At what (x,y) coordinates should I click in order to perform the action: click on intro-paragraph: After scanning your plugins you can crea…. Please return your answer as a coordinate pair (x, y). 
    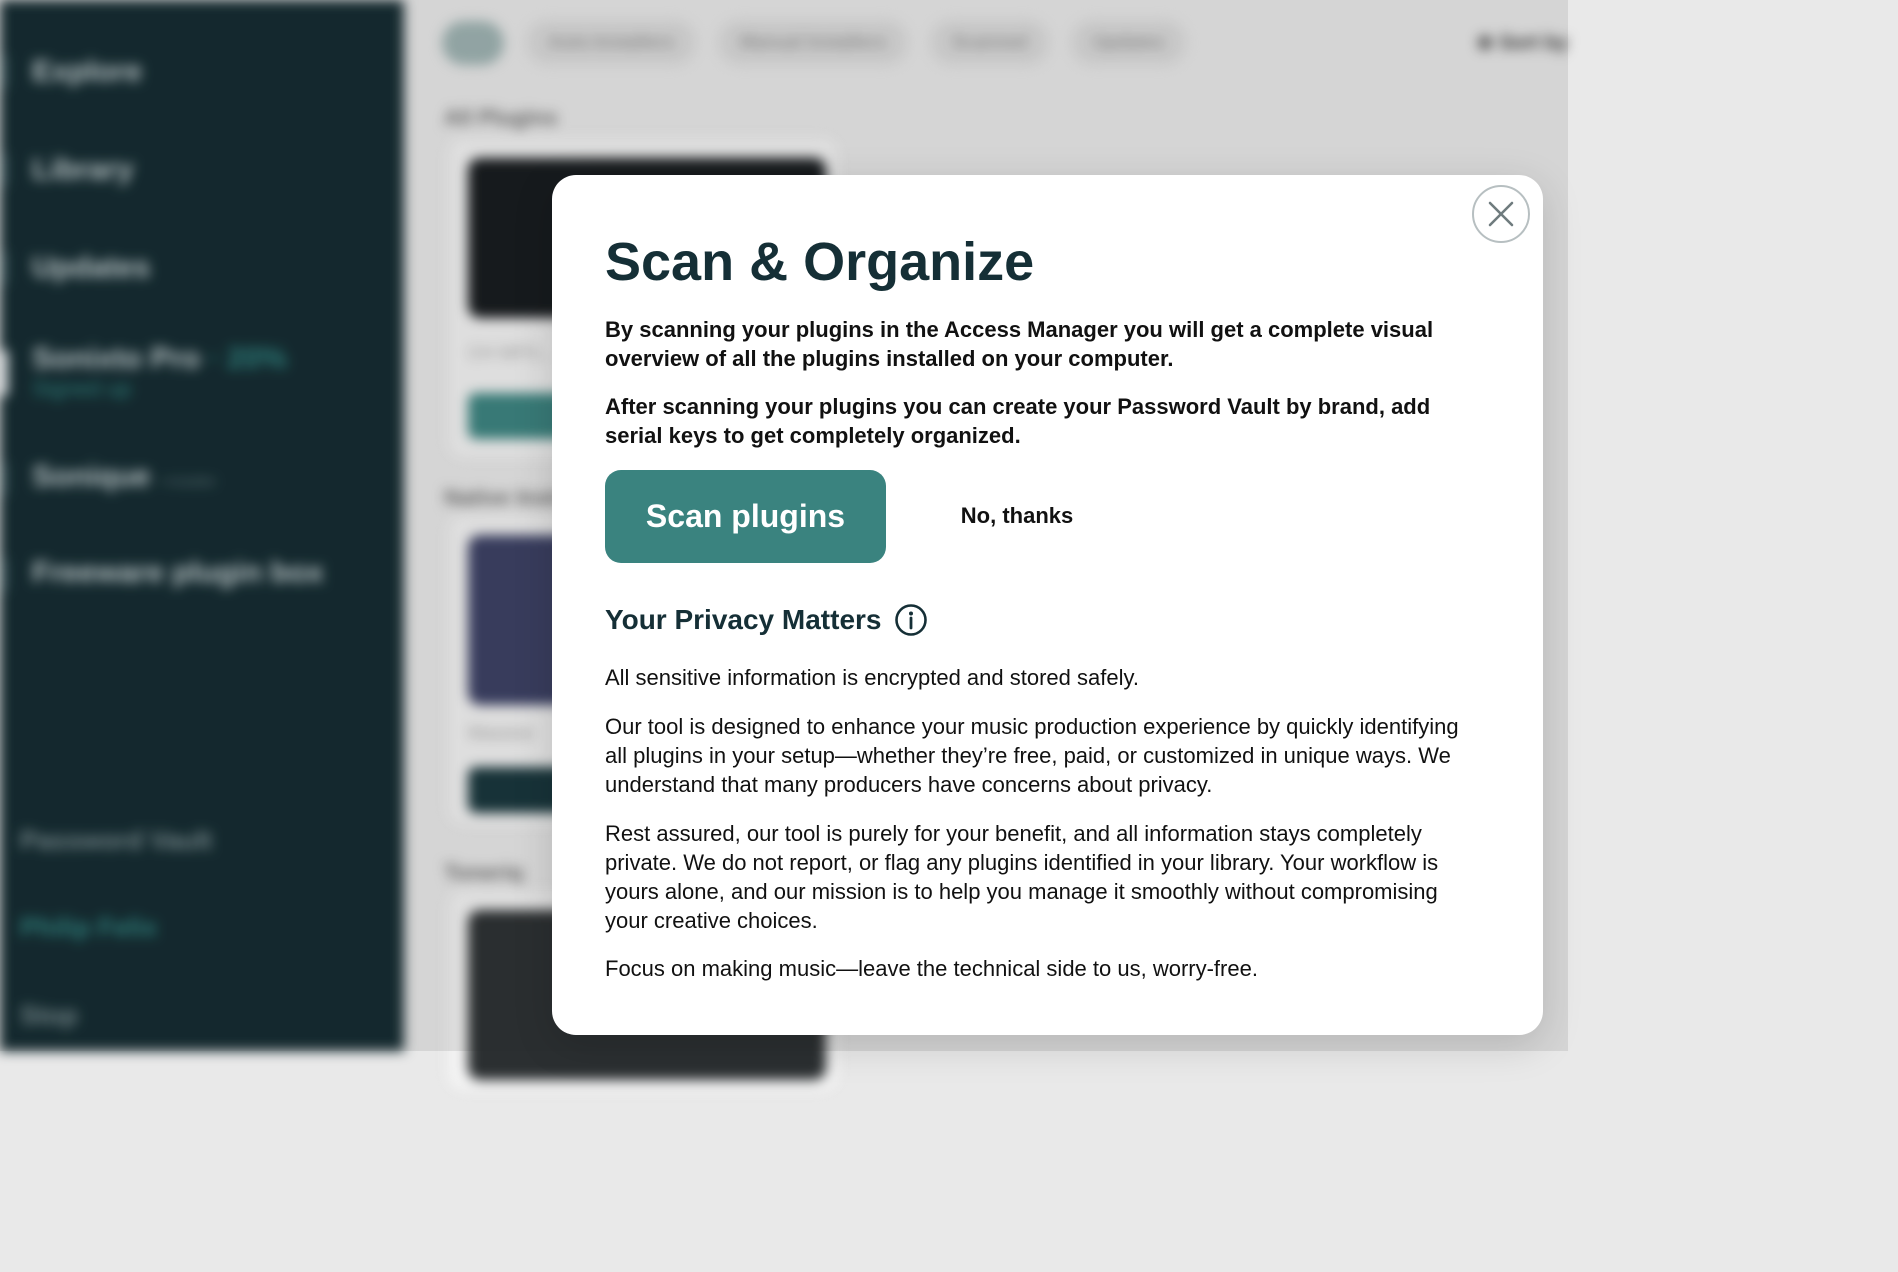
    Looking at the image, I should click on (1018, 421).